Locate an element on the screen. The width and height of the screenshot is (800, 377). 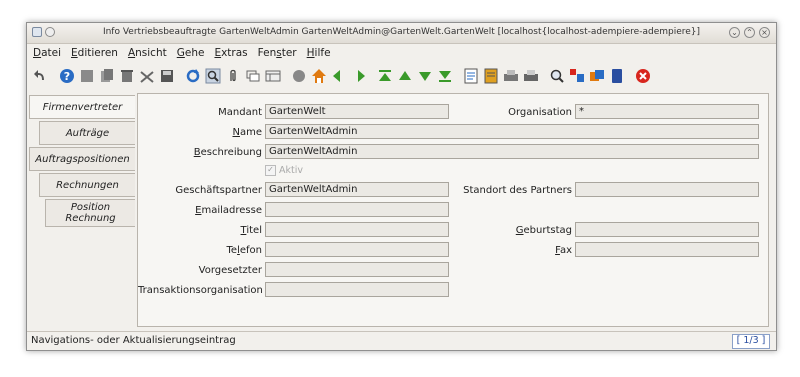
geschaeftspartner-label: Geschäftspartner is located at coordinates (218, 190).